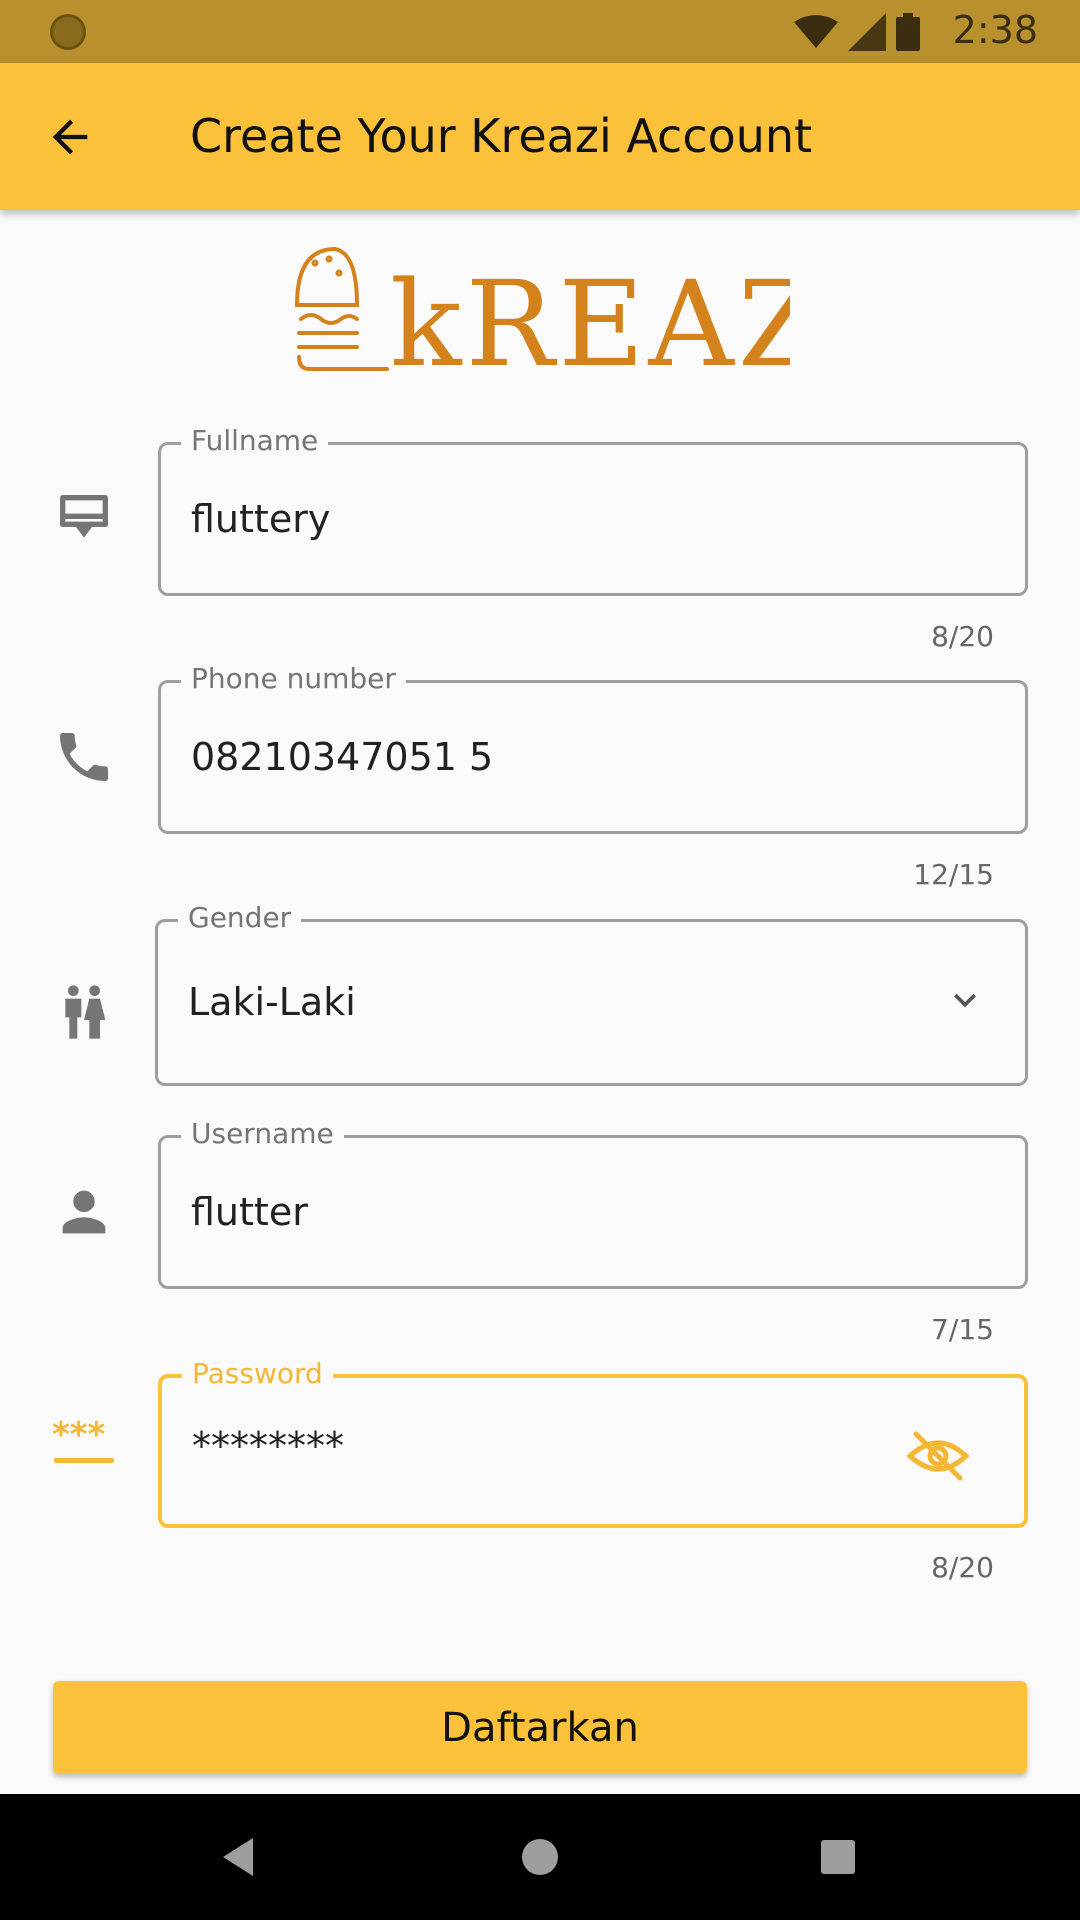 The height and width of the screenshot is (1920, 1080). What do you see at coordinates (593, 1442) in the screenshot?
I see `password-field: Password ********` at bounding box center [593, 1442].